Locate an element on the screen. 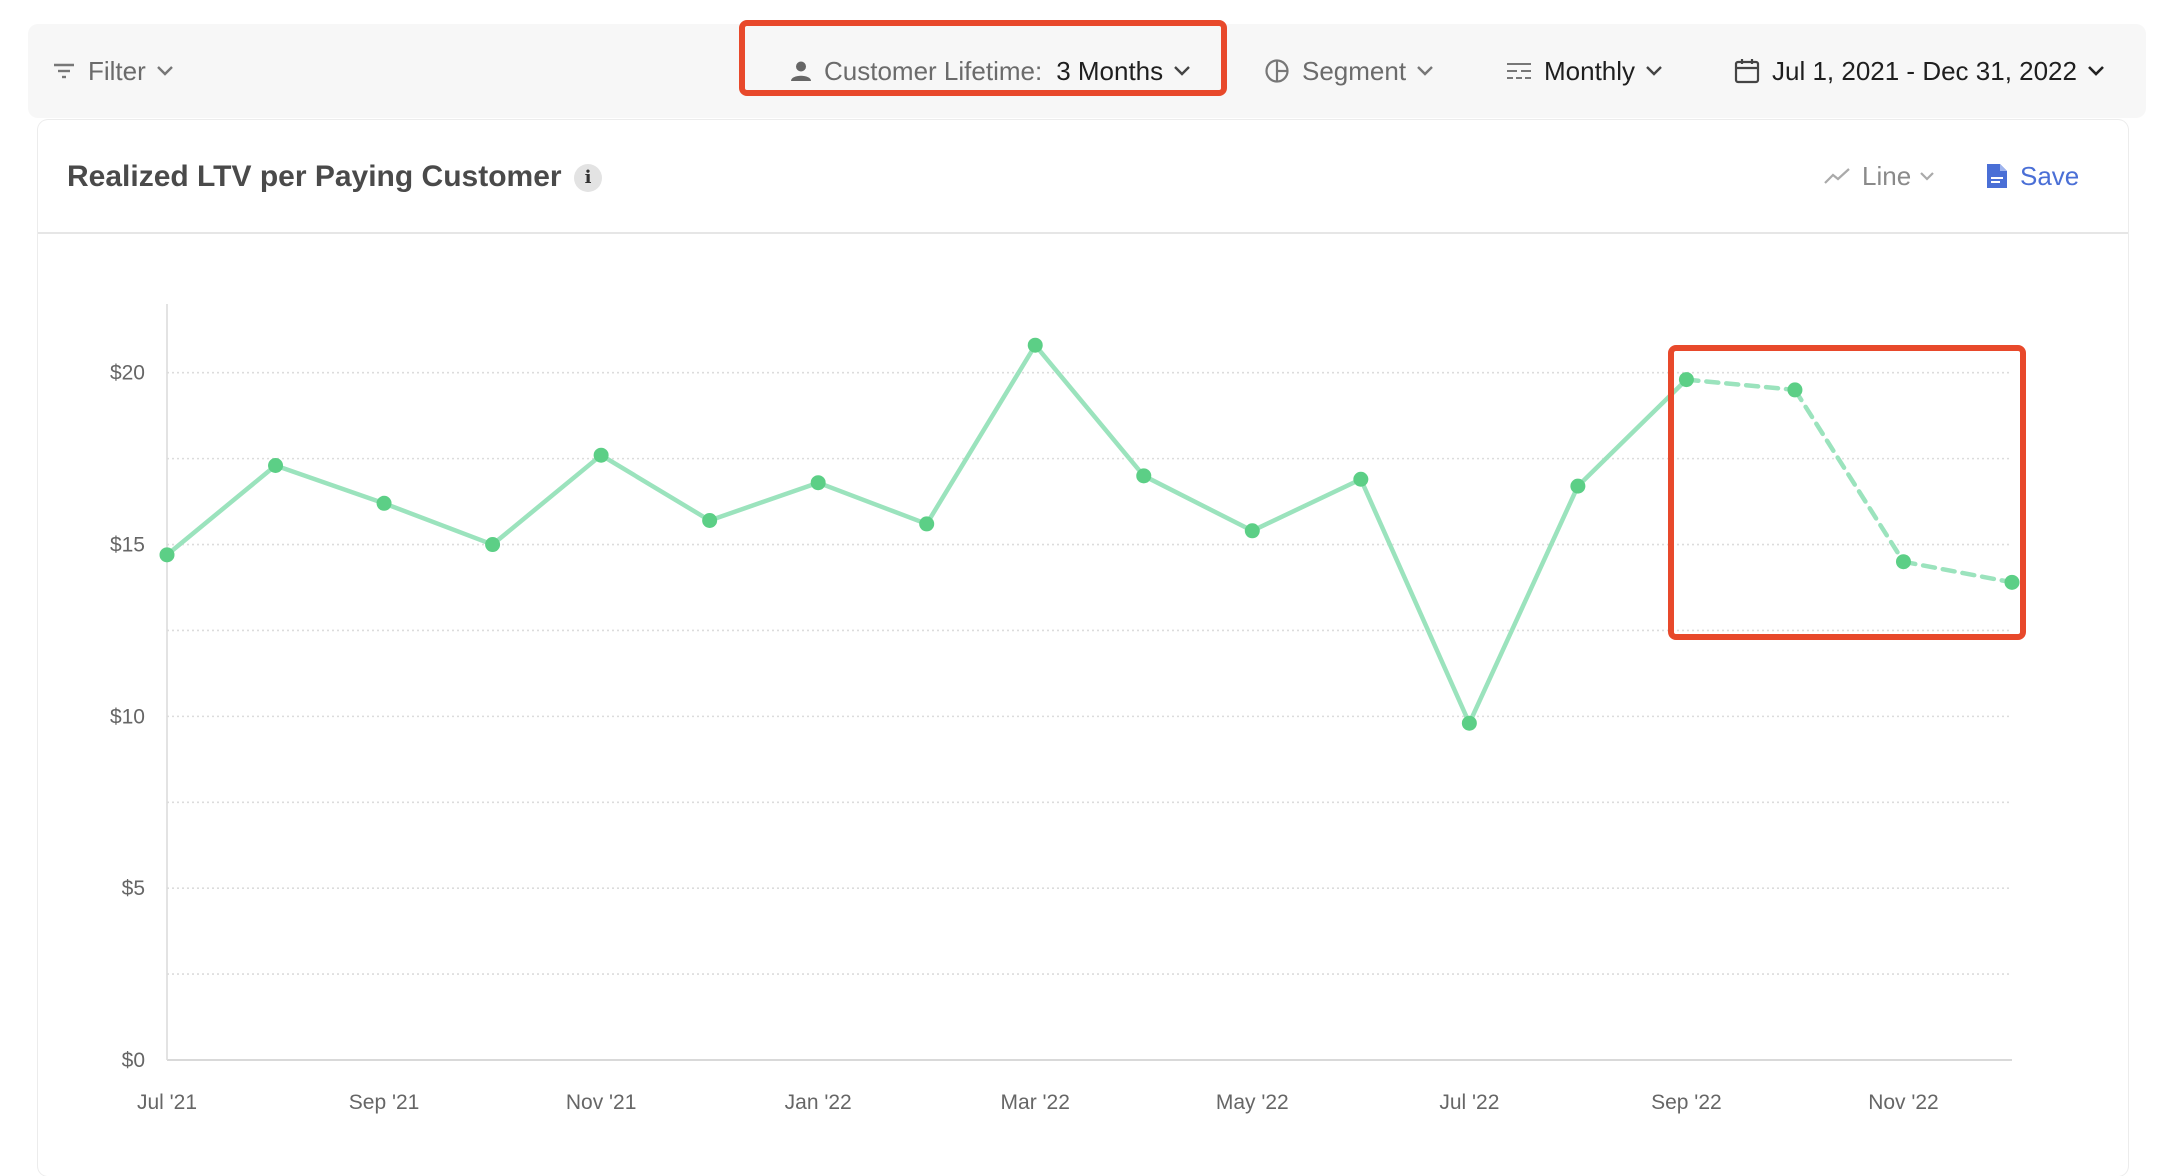 This screenshot has height=1176, width=2159. x-tick-label: Jul '22 is located at coordinates (1469, 1102).